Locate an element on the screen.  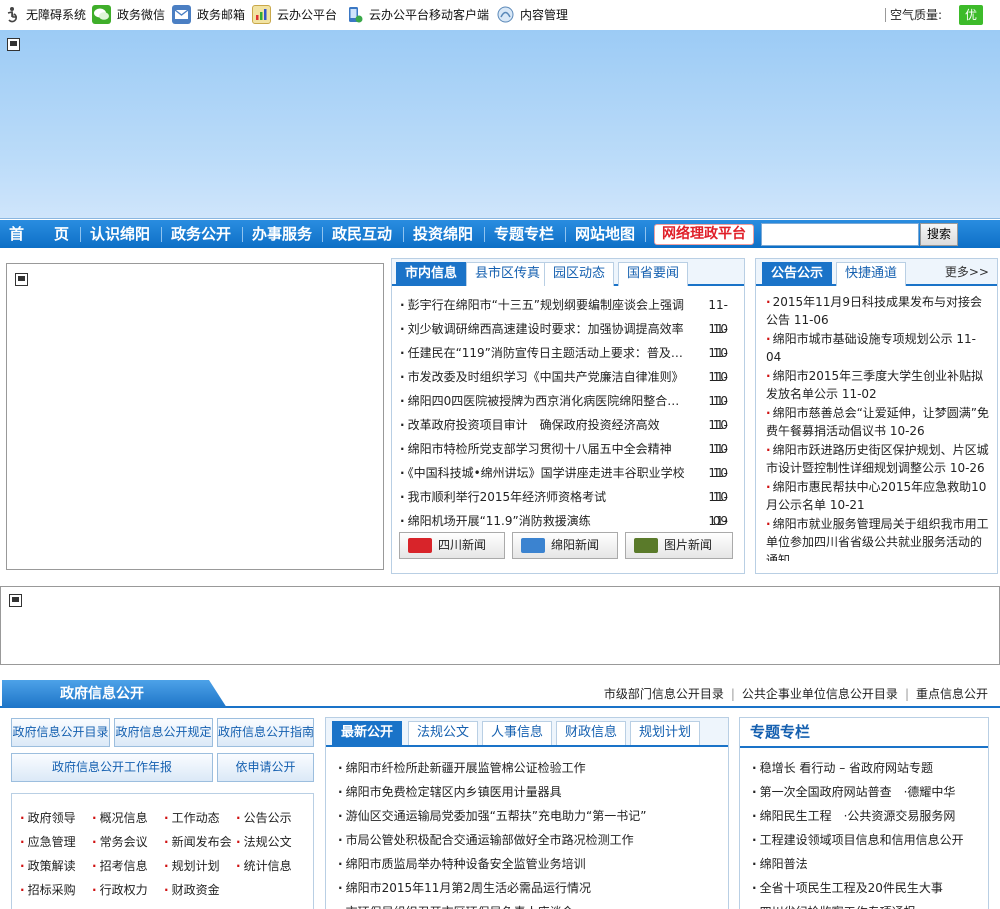
list-item: · 绵阳市惠民帮扶中心2015年应急救助10月公示名单 10-21 is located at coordinates (878, 496).